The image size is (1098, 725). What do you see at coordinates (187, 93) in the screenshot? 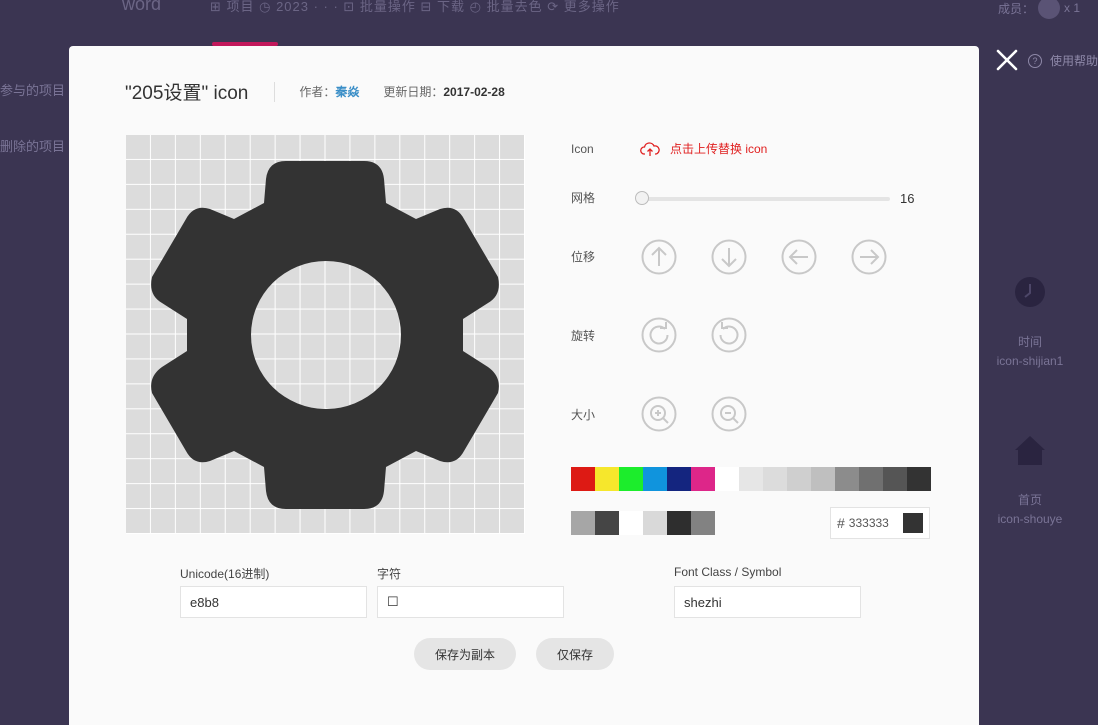
I see `icon-title: "205设置" icon` at bounding box center [187, 93].